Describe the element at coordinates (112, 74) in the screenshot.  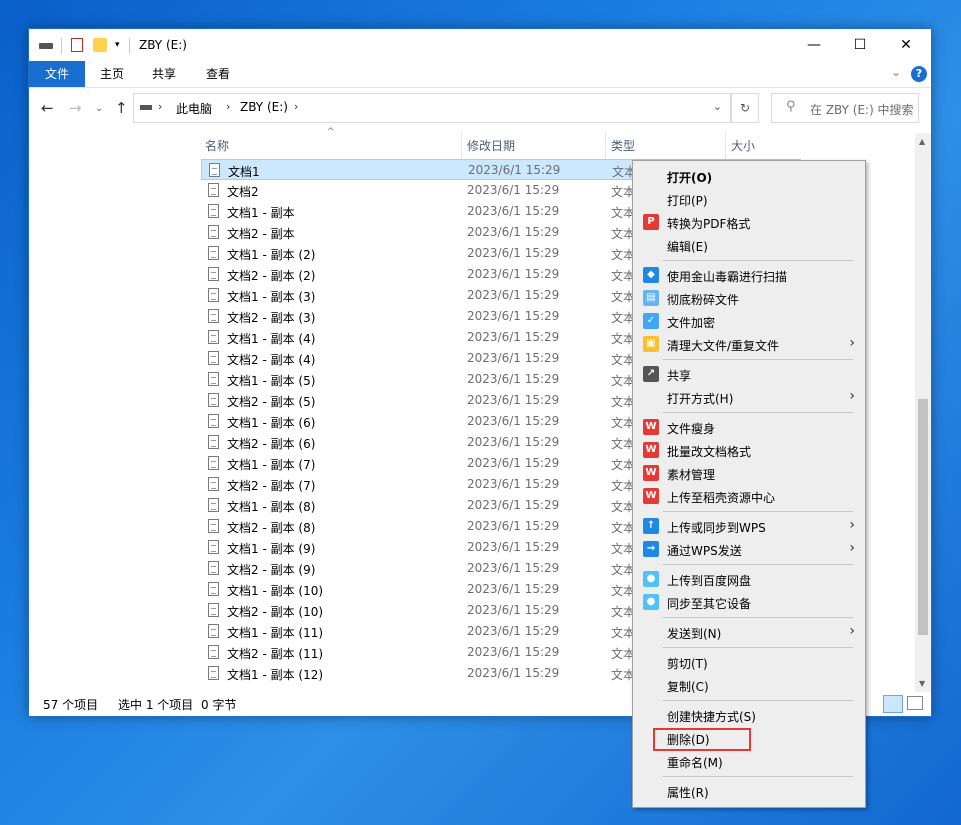
I see `tab-home: 主页` at that location.